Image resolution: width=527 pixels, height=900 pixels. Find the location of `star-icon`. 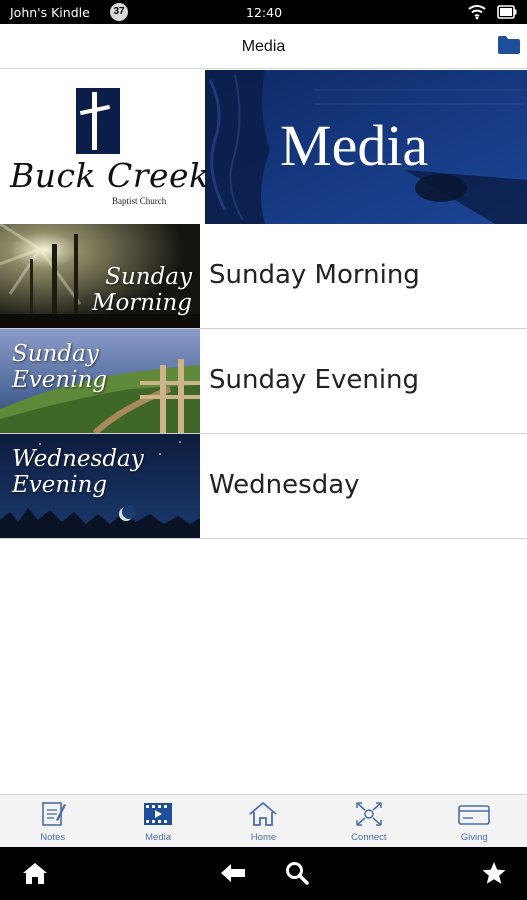

star-icon is located at coordinates (494, 875).